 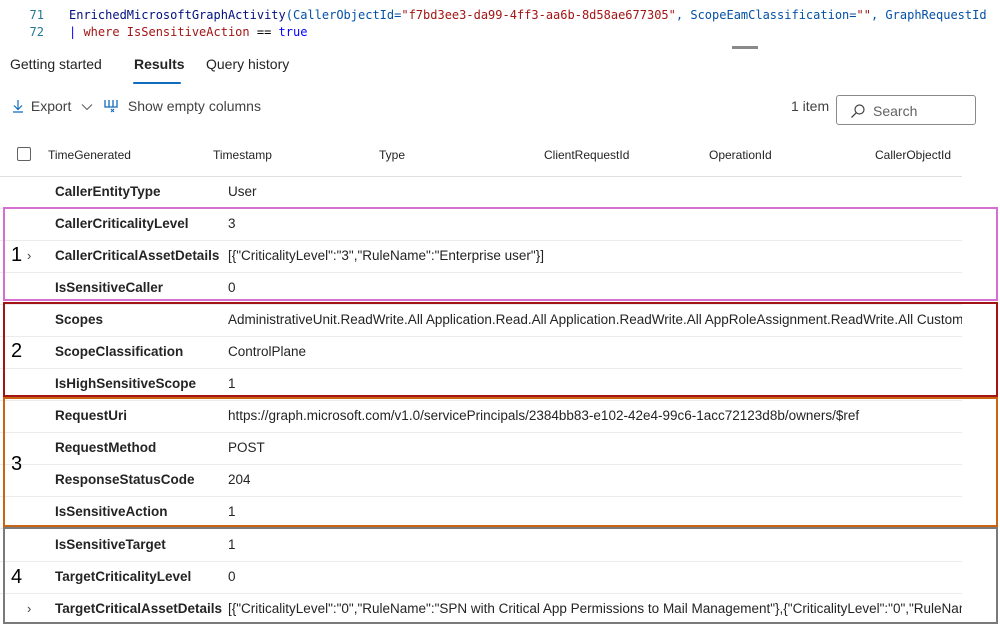 I want to click on editor-scrollbar, so click(x=745, y=47).